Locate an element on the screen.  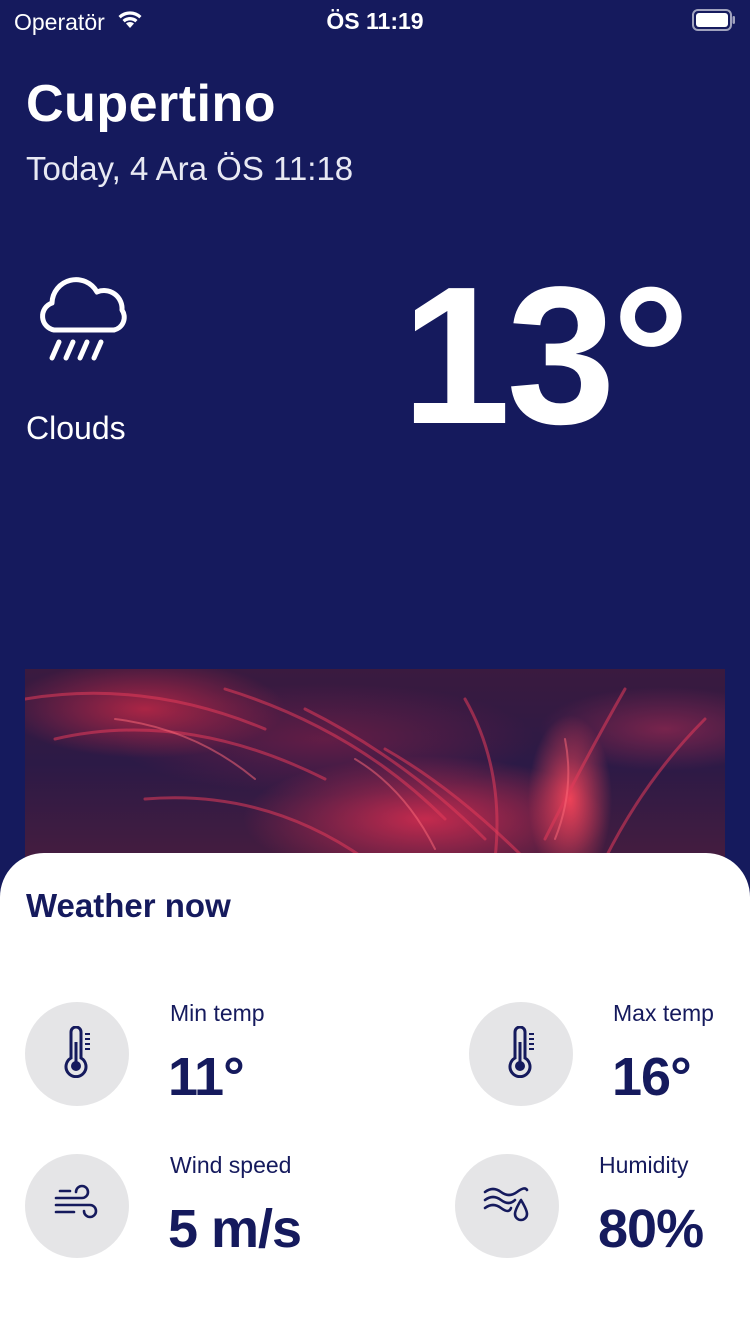
max-temp-label: Max temp is located at coordinates (663, 1013).